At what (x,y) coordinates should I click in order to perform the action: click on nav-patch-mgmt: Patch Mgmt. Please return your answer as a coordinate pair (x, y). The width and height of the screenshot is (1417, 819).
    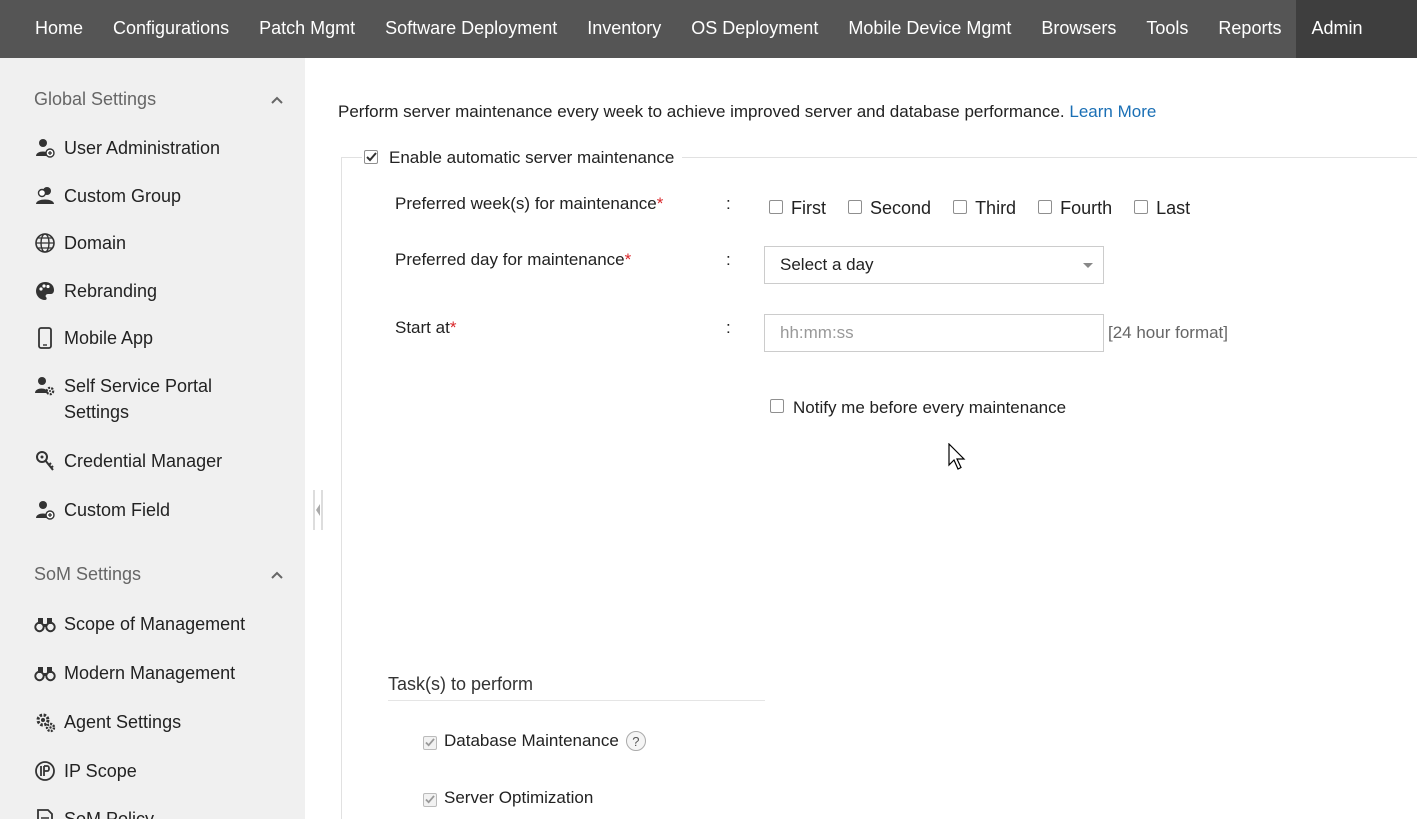
    Looking at the image, I should click on (307, 29).